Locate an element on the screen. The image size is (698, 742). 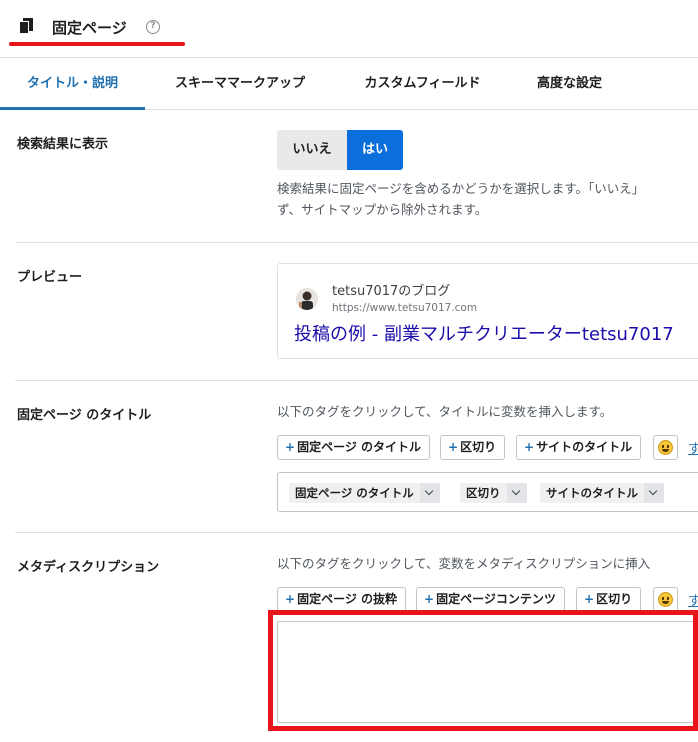
token-site-title: サイトのタイトル is located at coordinates (602, 493).